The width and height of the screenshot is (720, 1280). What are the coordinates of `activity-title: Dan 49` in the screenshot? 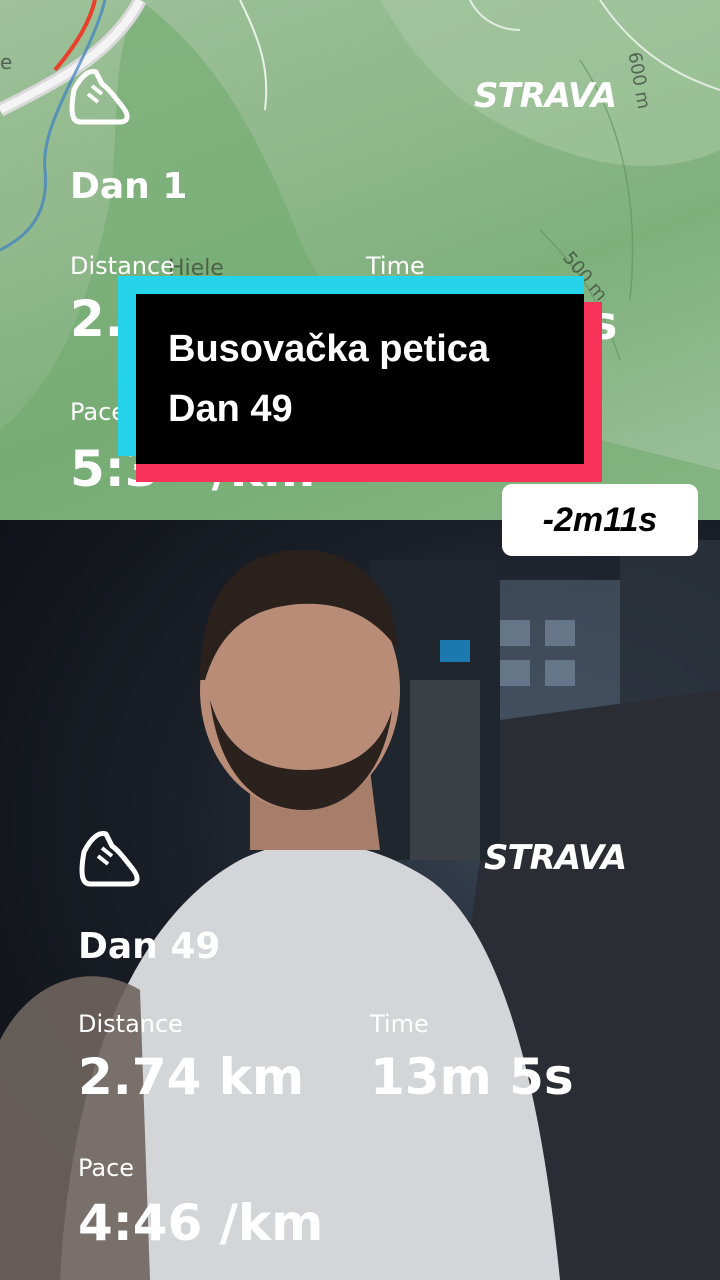 It's located at (149, 946).